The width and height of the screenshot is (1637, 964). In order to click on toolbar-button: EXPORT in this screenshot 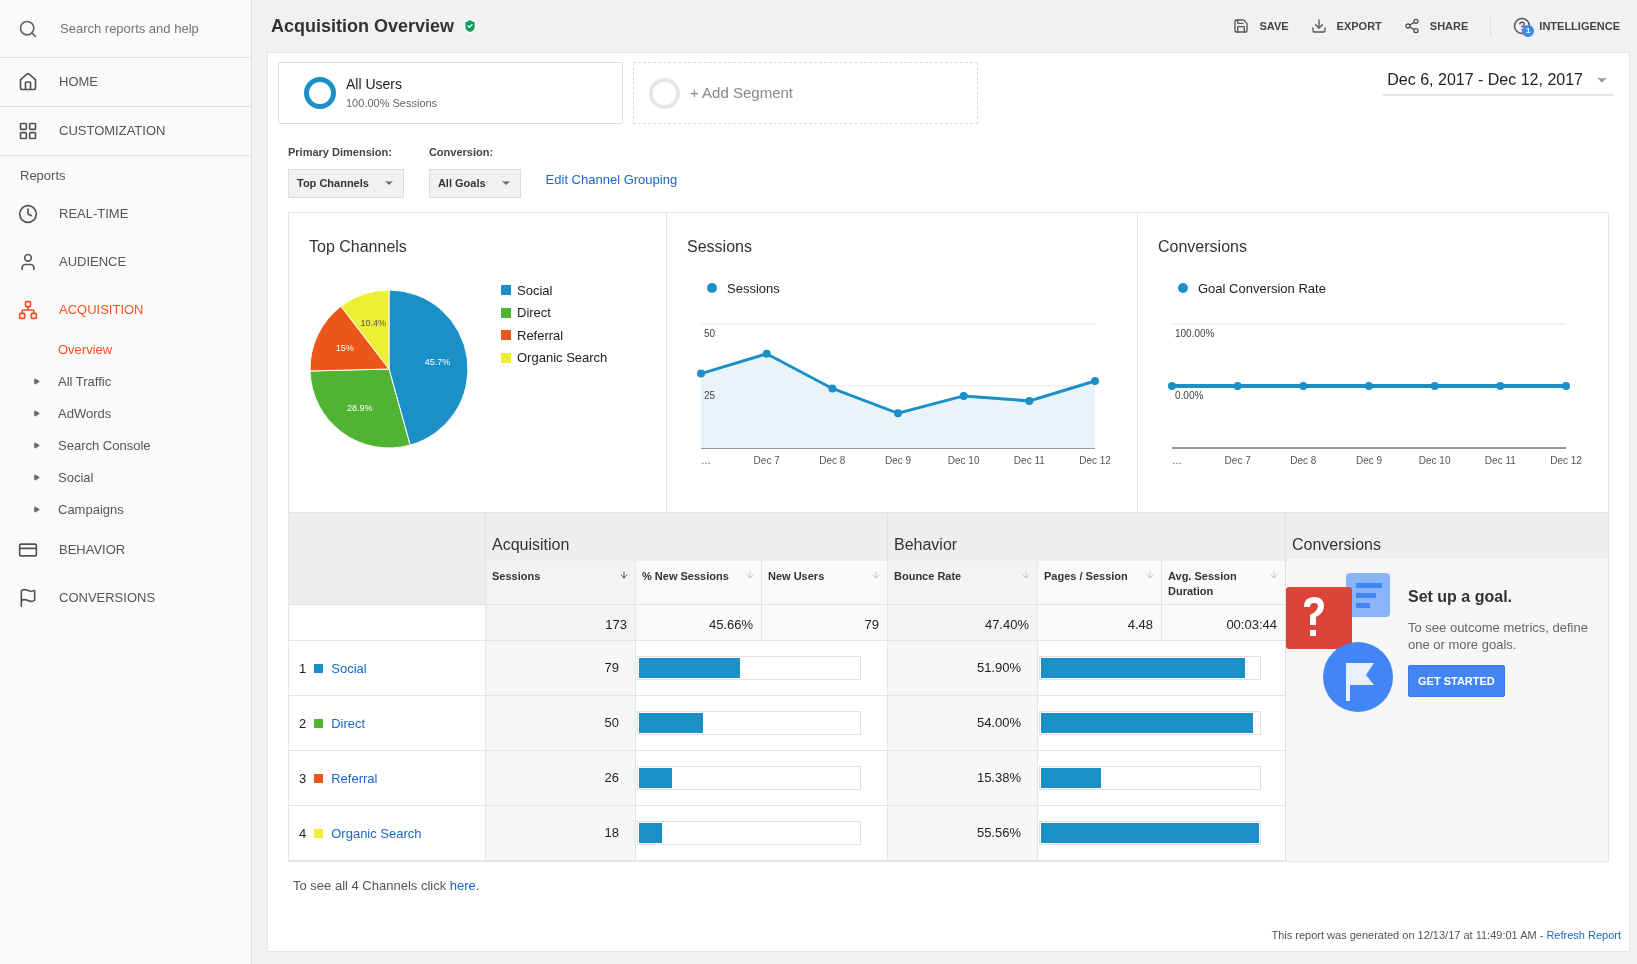, I will do `click(1346, 26)`.